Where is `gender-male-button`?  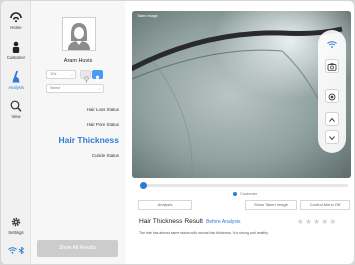 gender-male-button is located at coordinates (97, 76).